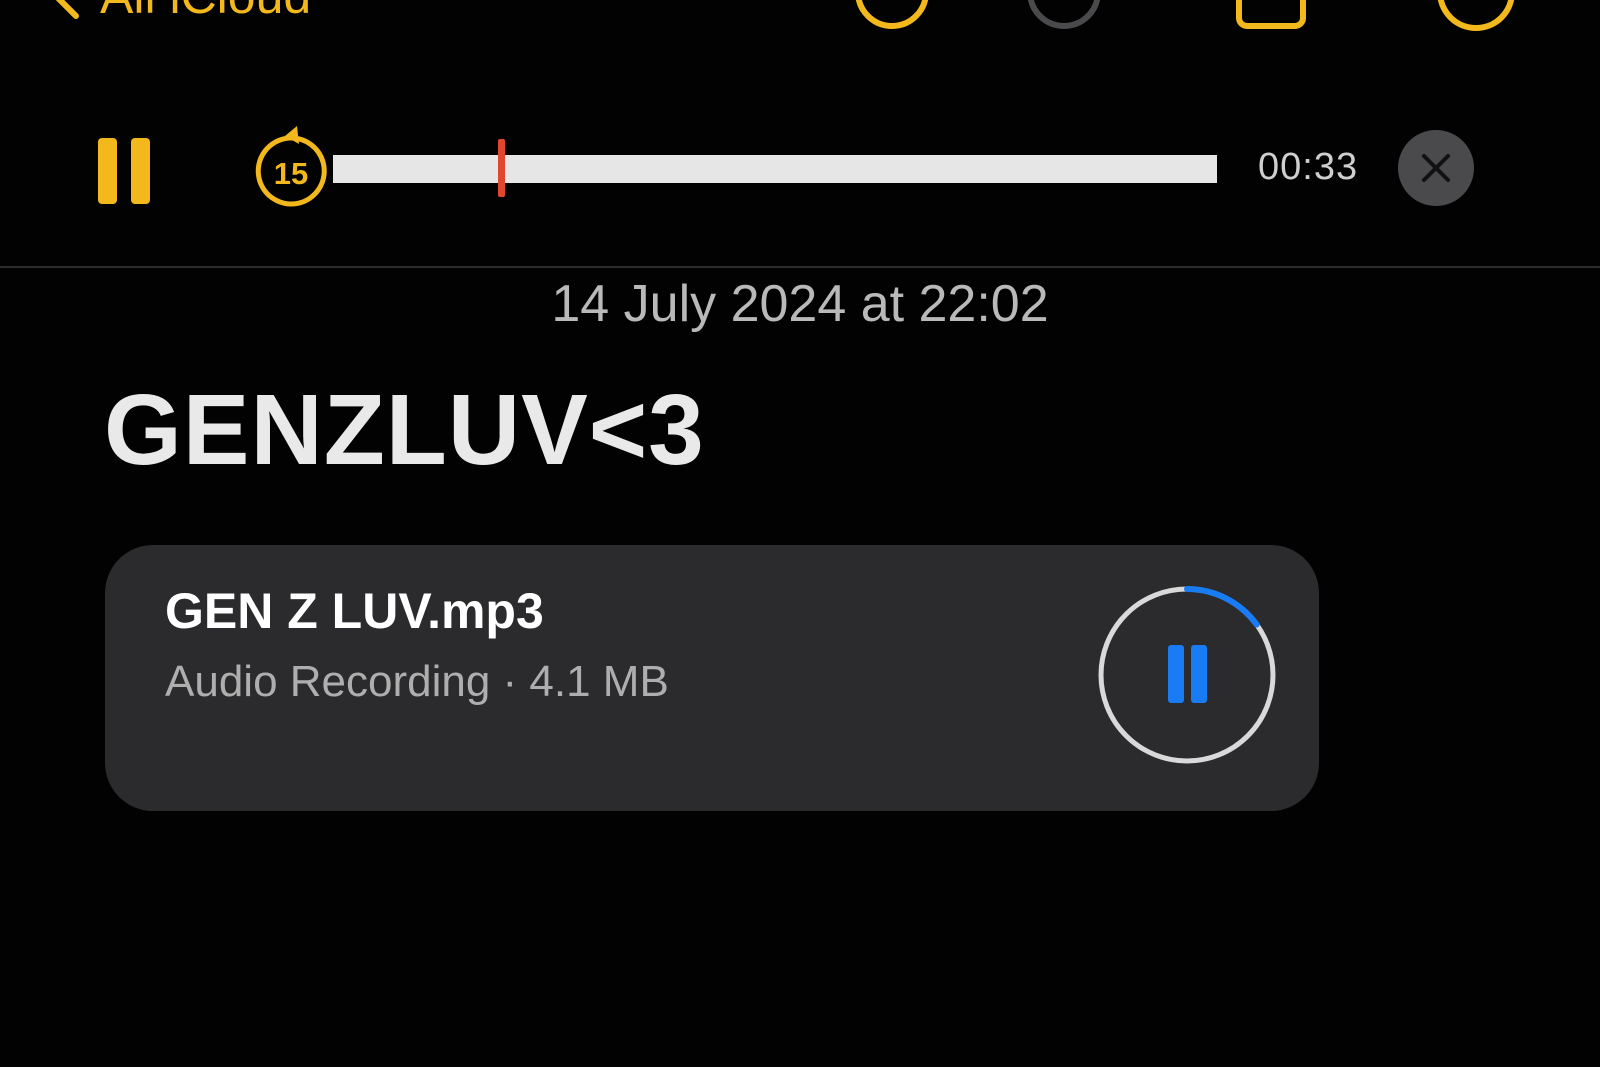 This screenshot has height=1067, width=1600. Describe the element at coordinates (1064, 17) in the screenshot. I see `markup-icon` at that location.